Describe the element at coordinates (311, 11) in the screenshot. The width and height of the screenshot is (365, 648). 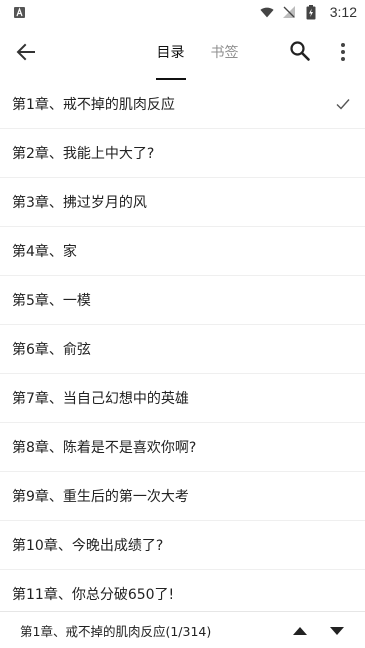
I see `battery-charging-icon` at that location.